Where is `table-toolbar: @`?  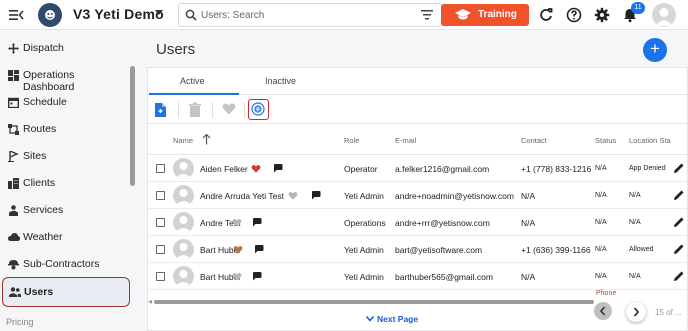
table-toolbar: @ is located at coordinates (418, 110).